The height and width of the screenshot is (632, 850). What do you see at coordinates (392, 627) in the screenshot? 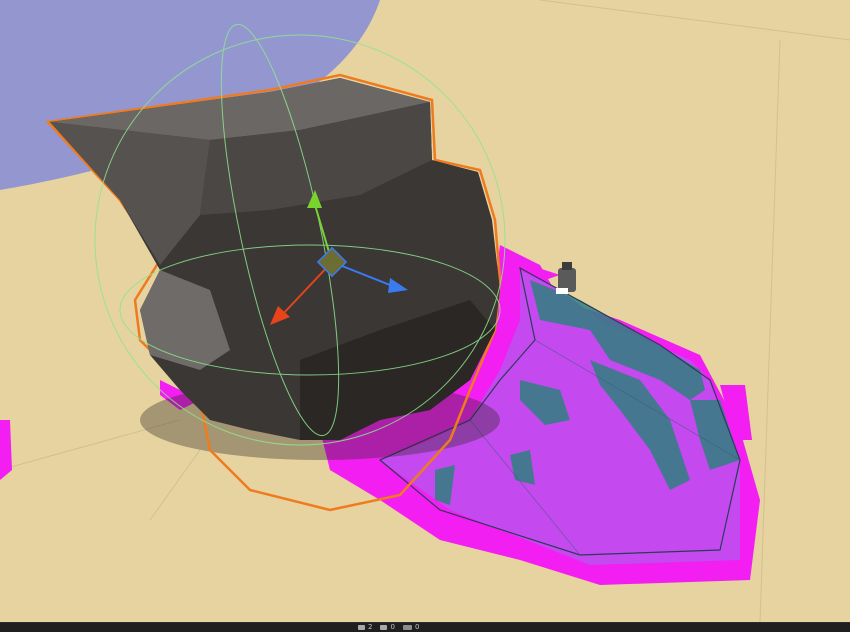
I see `layers-count: 0` at bounding box center [392, 627].